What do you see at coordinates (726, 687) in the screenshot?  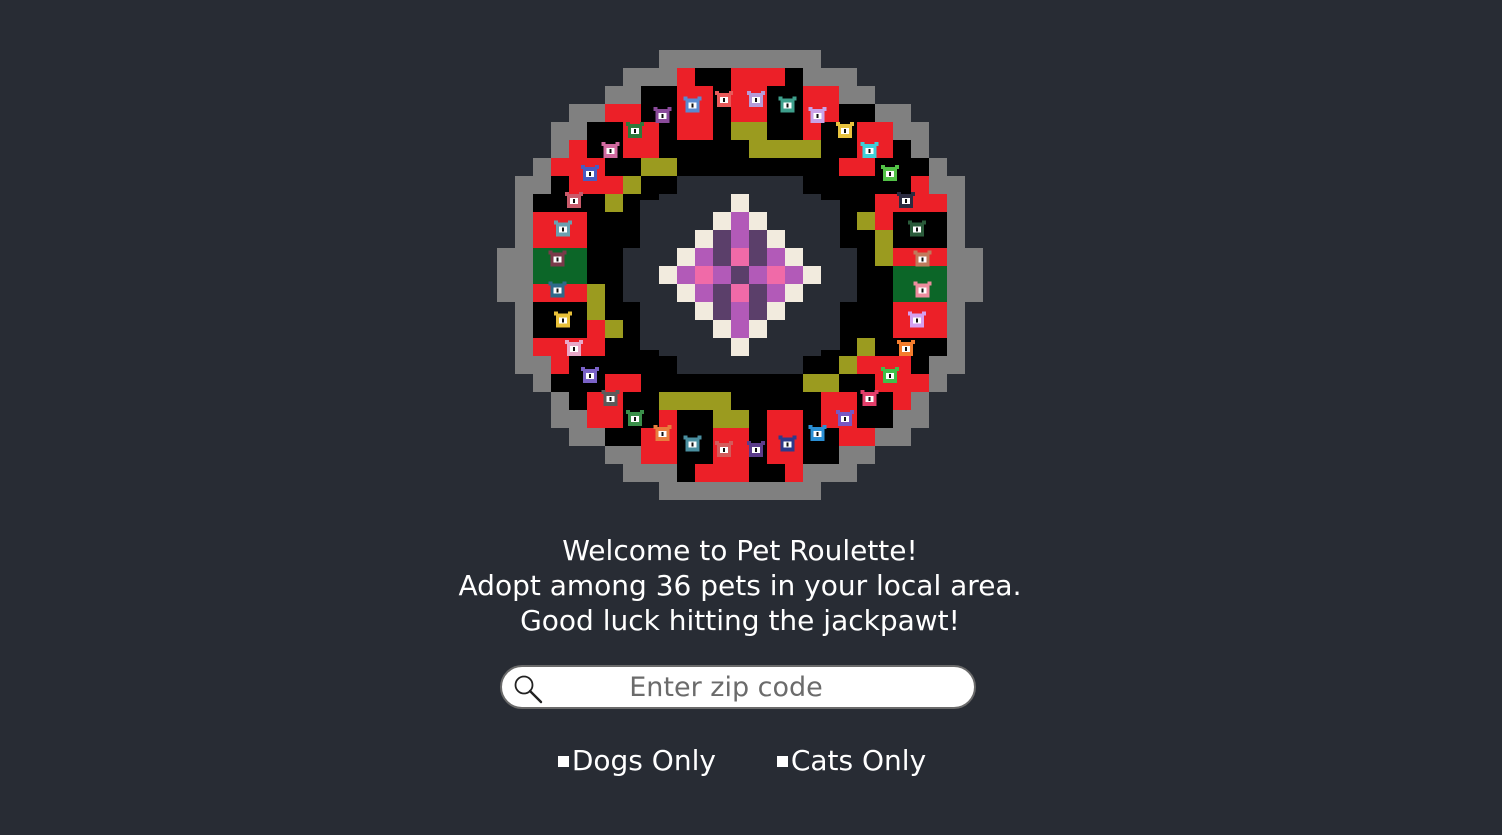 I see `zip-code-input` at bounding box center [726, 687].